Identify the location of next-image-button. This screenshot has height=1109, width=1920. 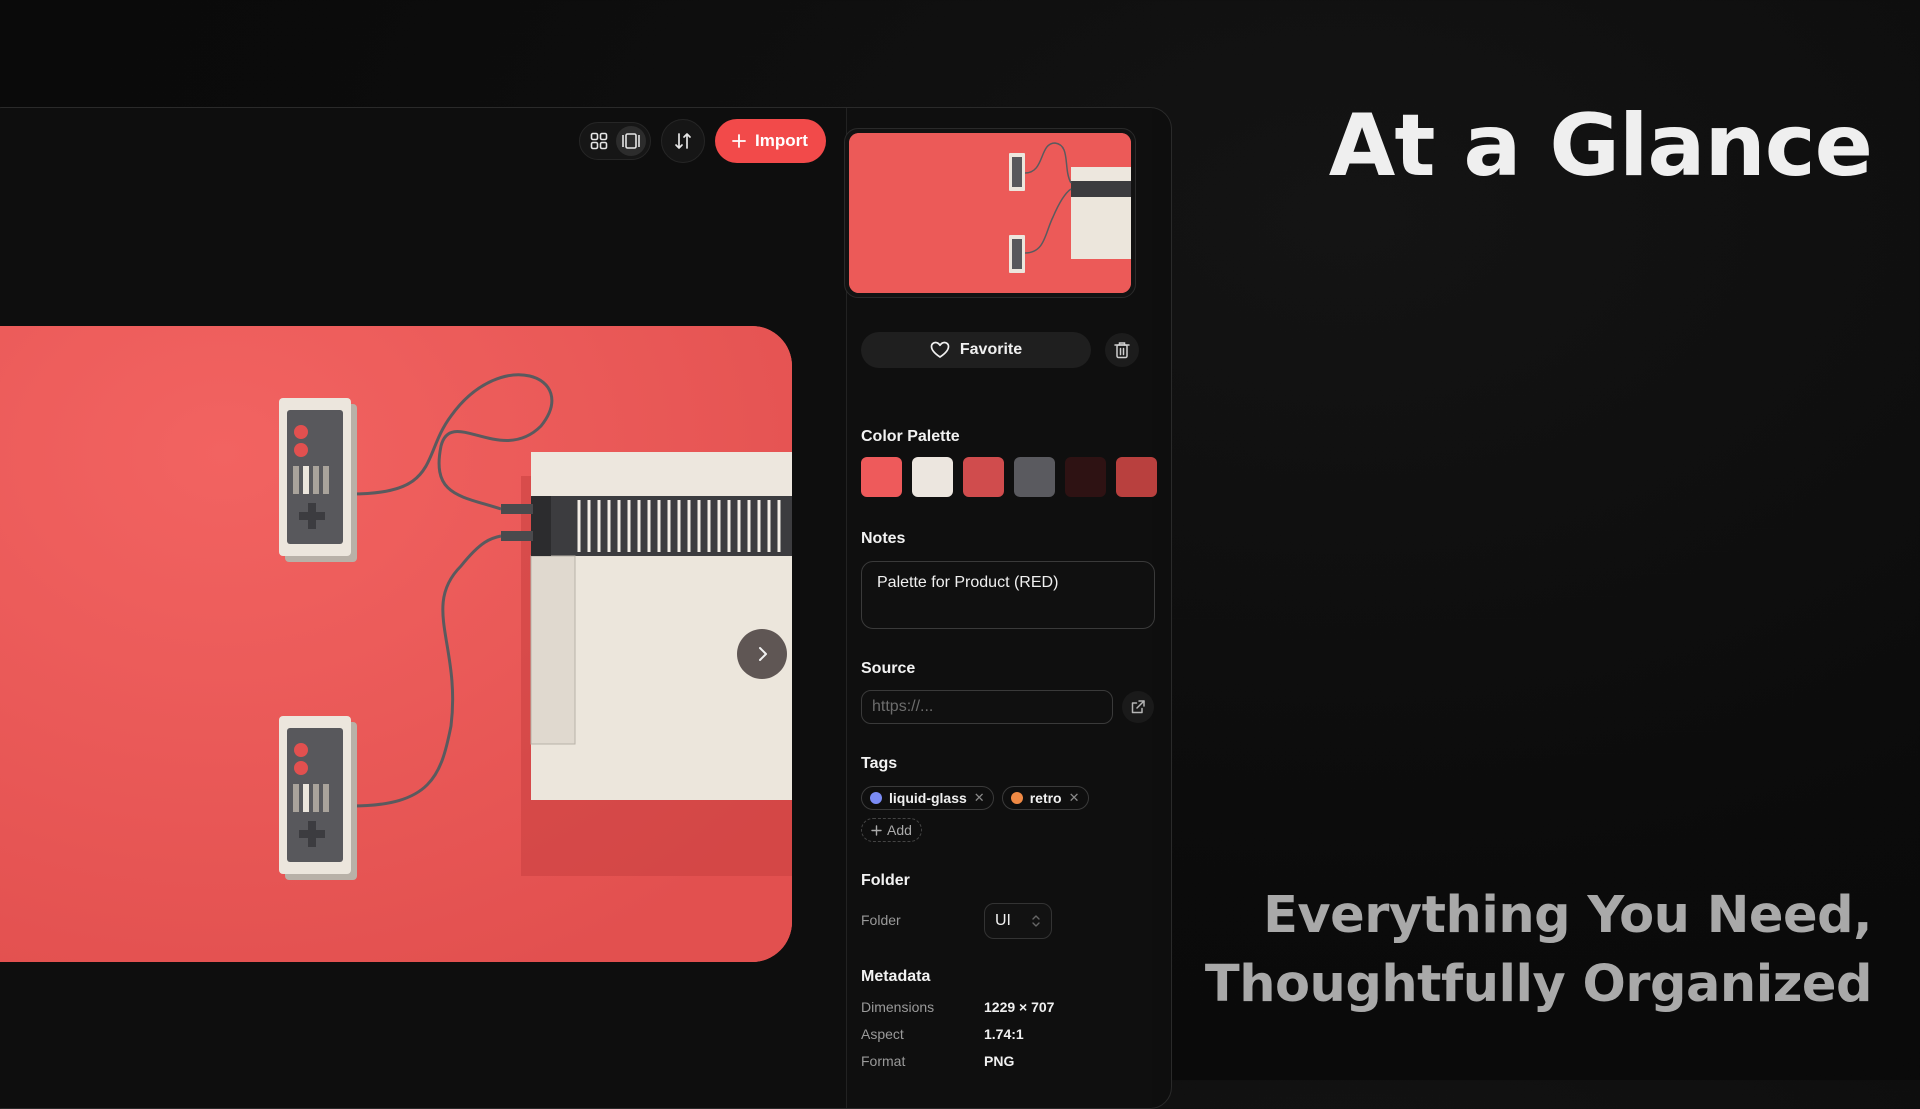
(762, 654).